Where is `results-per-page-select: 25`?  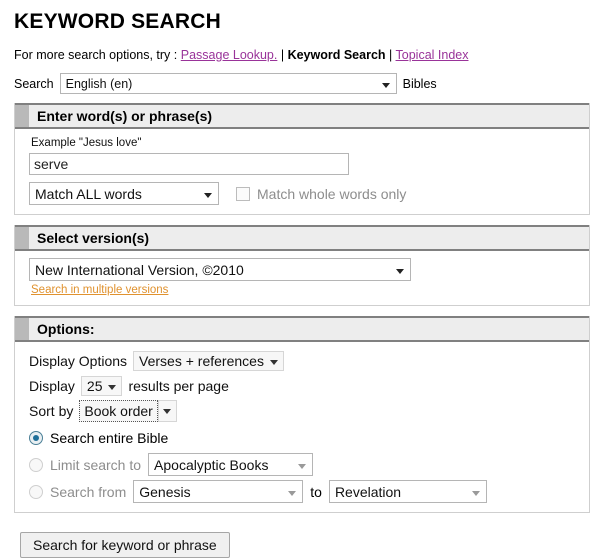
results-per-page-select: 25 is located at coordinates (101, 385).